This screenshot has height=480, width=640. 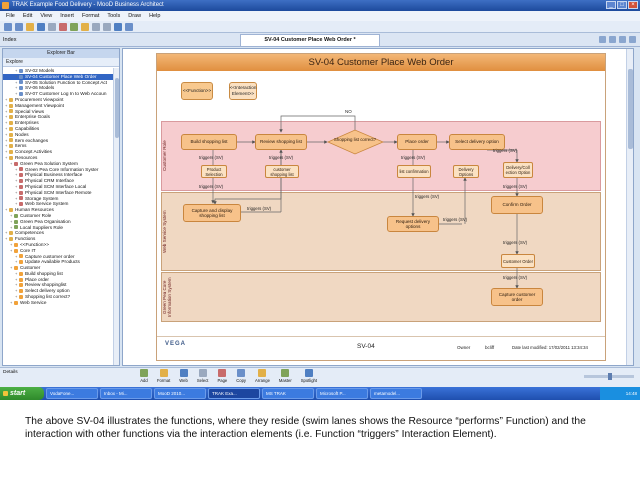 What do you see at coordinates (348, 111) in the screenshot?
I see `no-label: NO` at bounding box center [348, 111].